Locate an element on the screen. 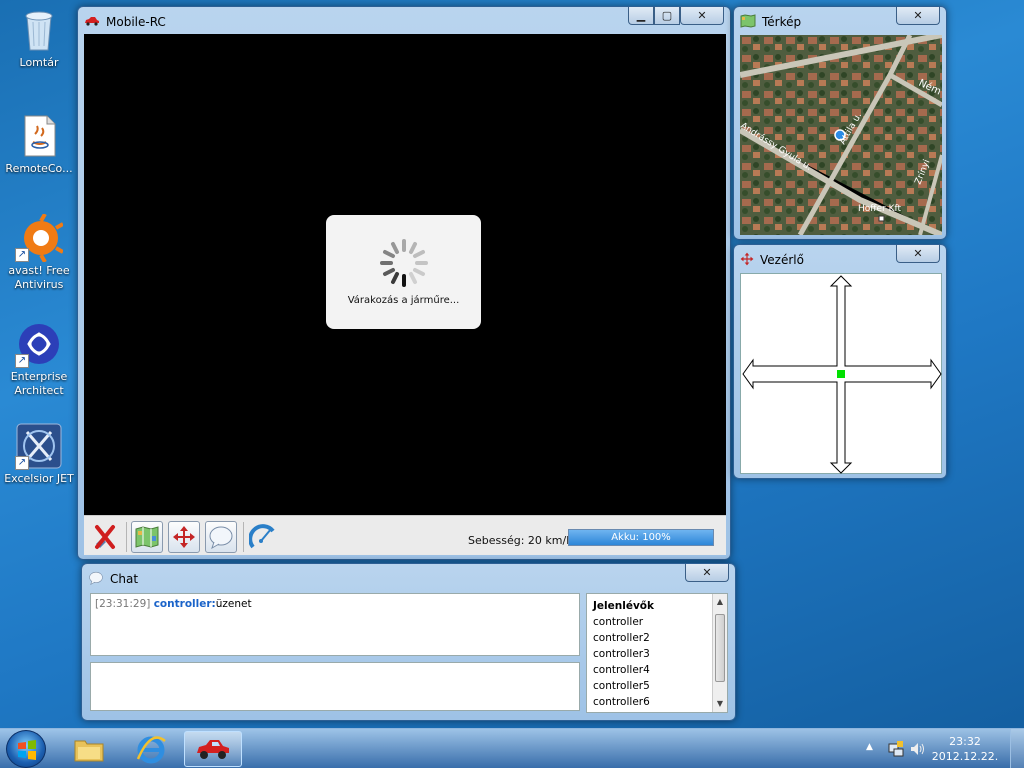  clock: 23:32 2012.12.22. is located at coordinates (965, 749).